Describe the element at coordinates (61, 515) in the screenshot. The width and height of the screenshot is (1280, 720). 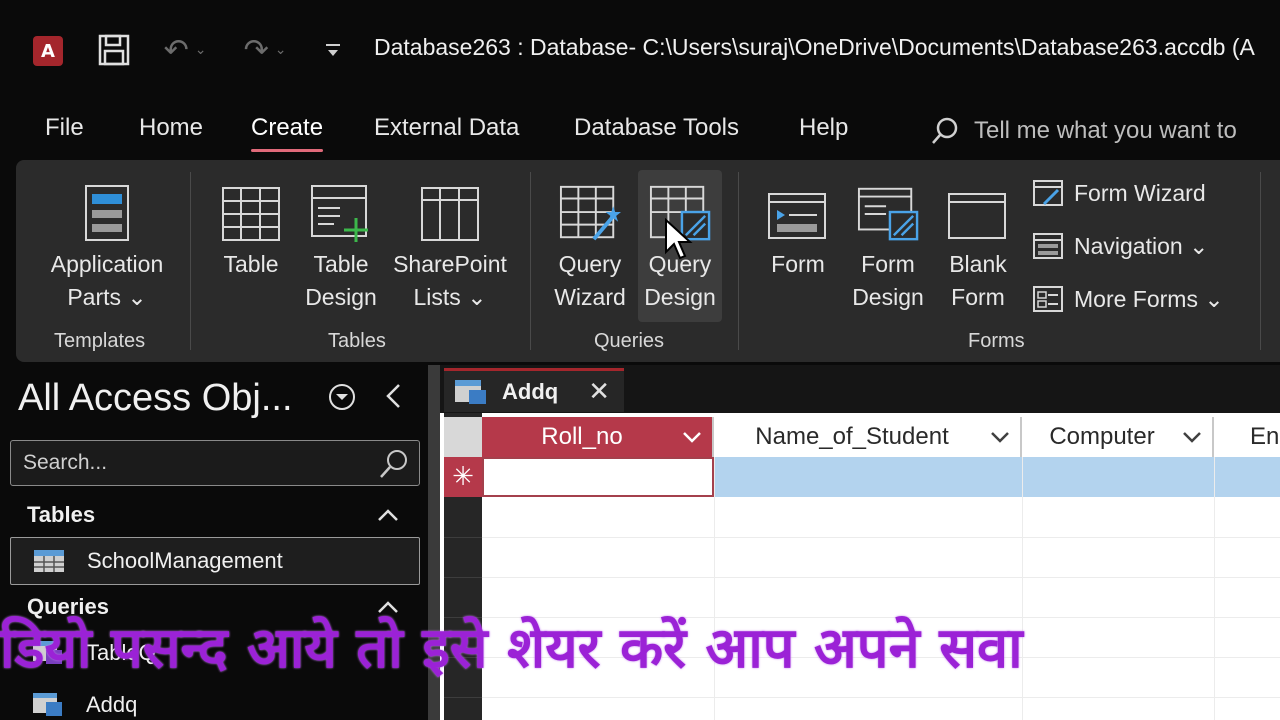
I see `nav-section-tables: Tables` at that location.